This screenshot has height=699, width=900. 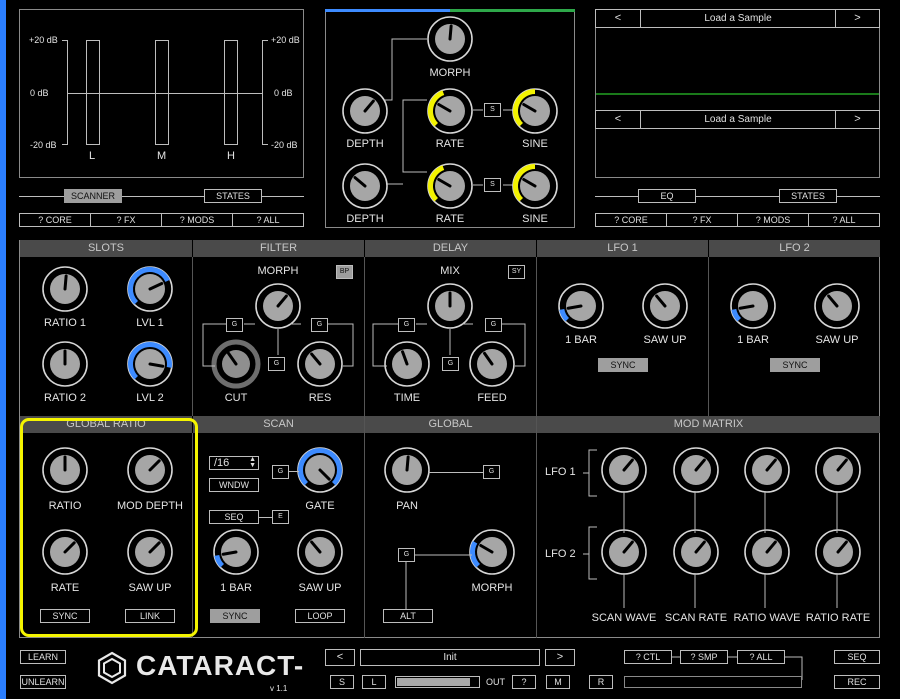 What do you see at coordinates (283, 93) in the screenshot?
I see `db-mid-right: 0 dB` at bounding box center [283, 93].